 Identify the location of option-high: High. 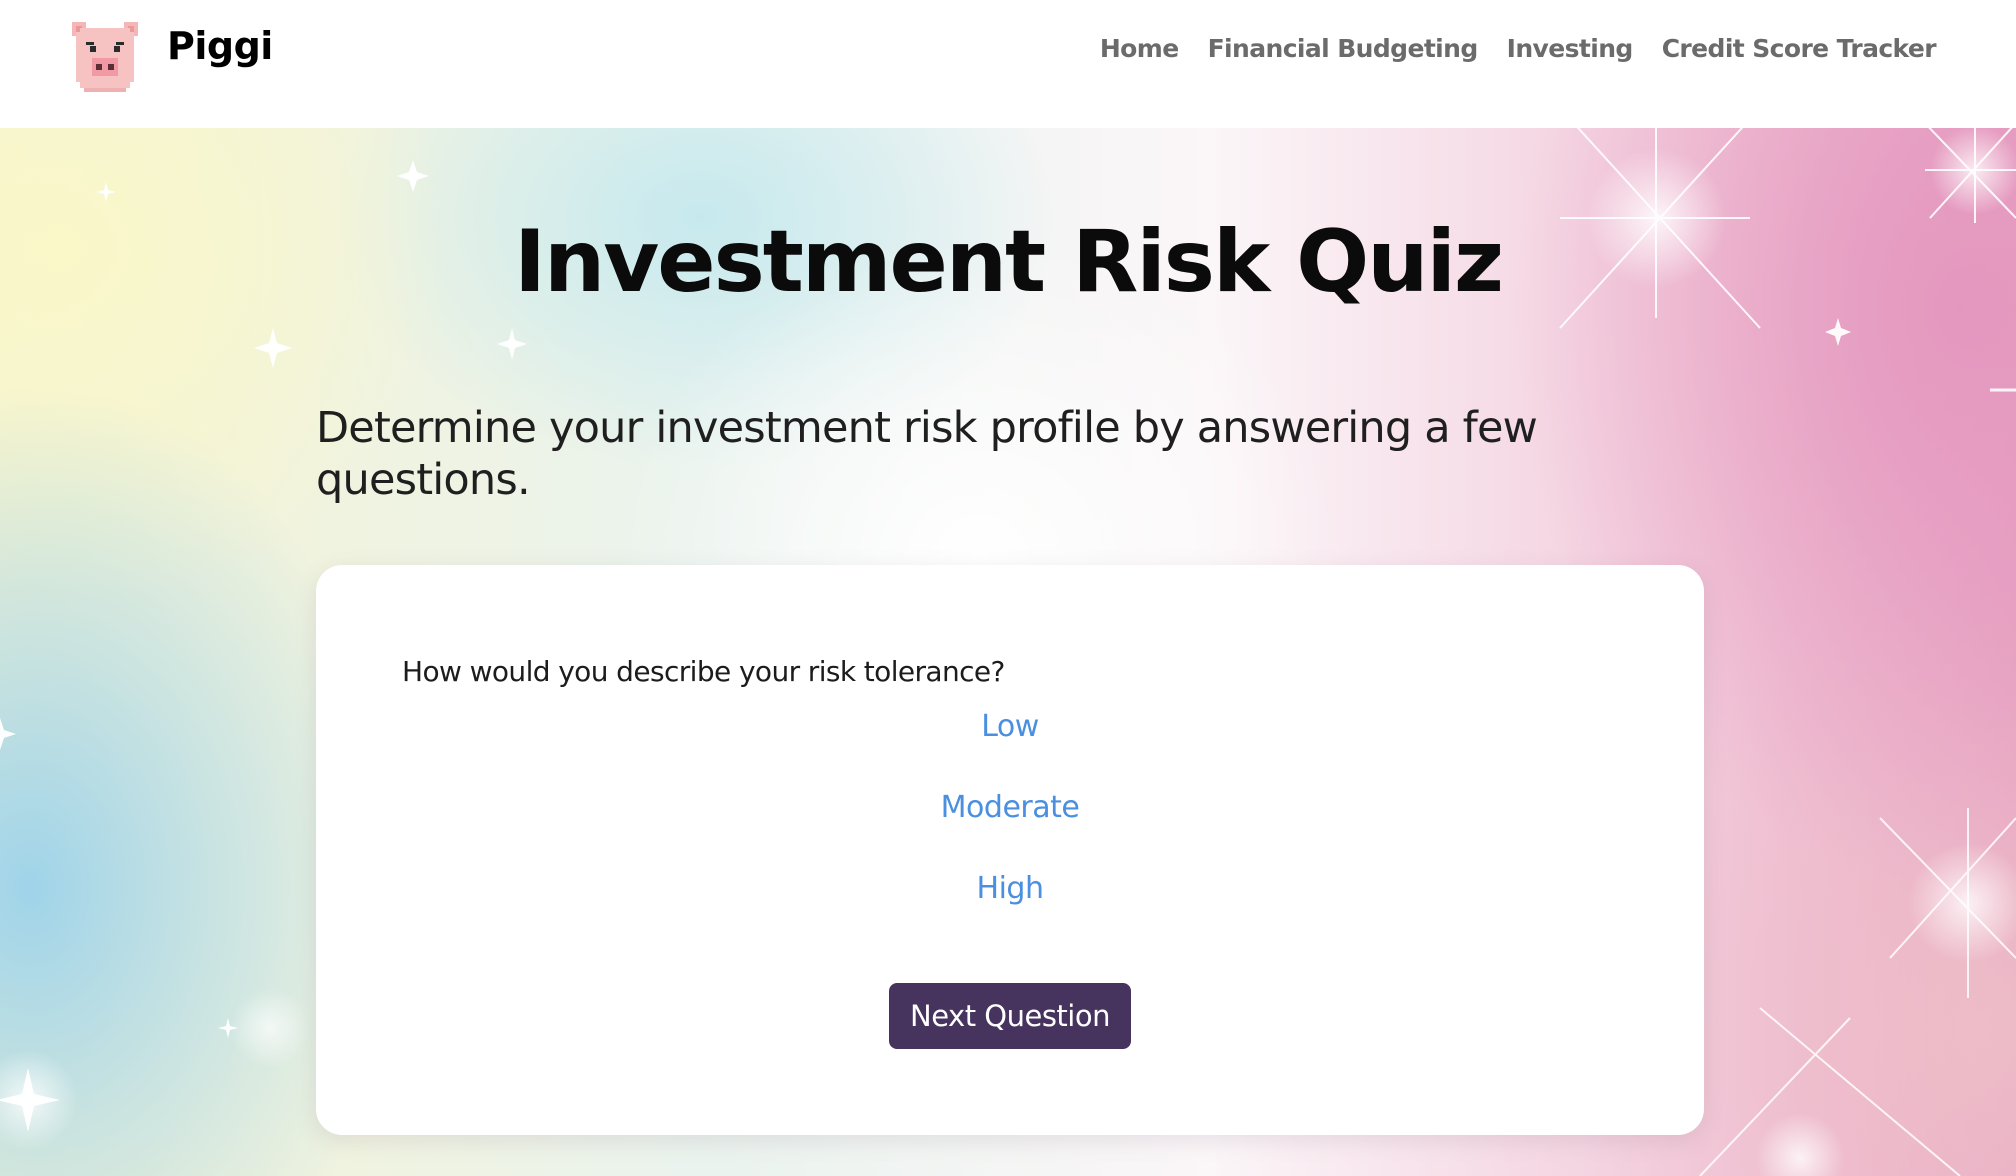
(1010, 911).